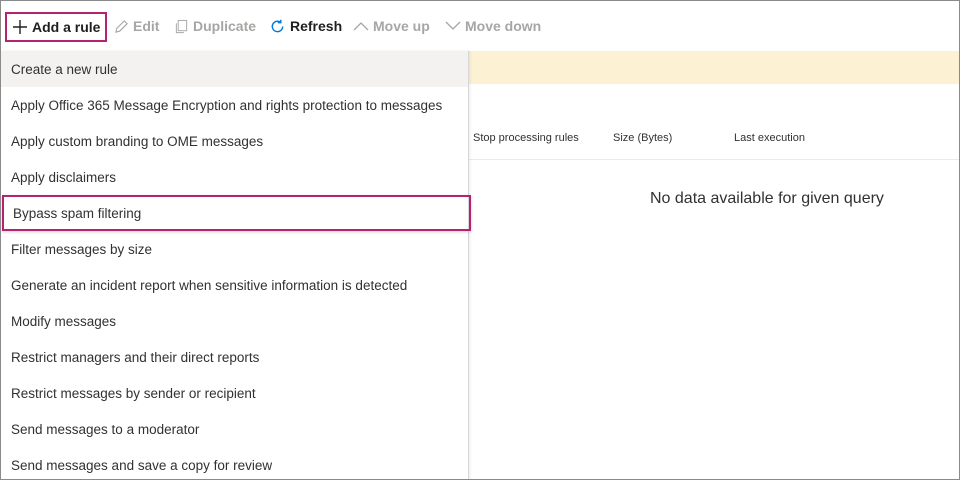 The width and height of the screenshot is (962, 482). I want to click on menu-item-send-to-moderator: Send messages to a moderator, so click(234, 429).